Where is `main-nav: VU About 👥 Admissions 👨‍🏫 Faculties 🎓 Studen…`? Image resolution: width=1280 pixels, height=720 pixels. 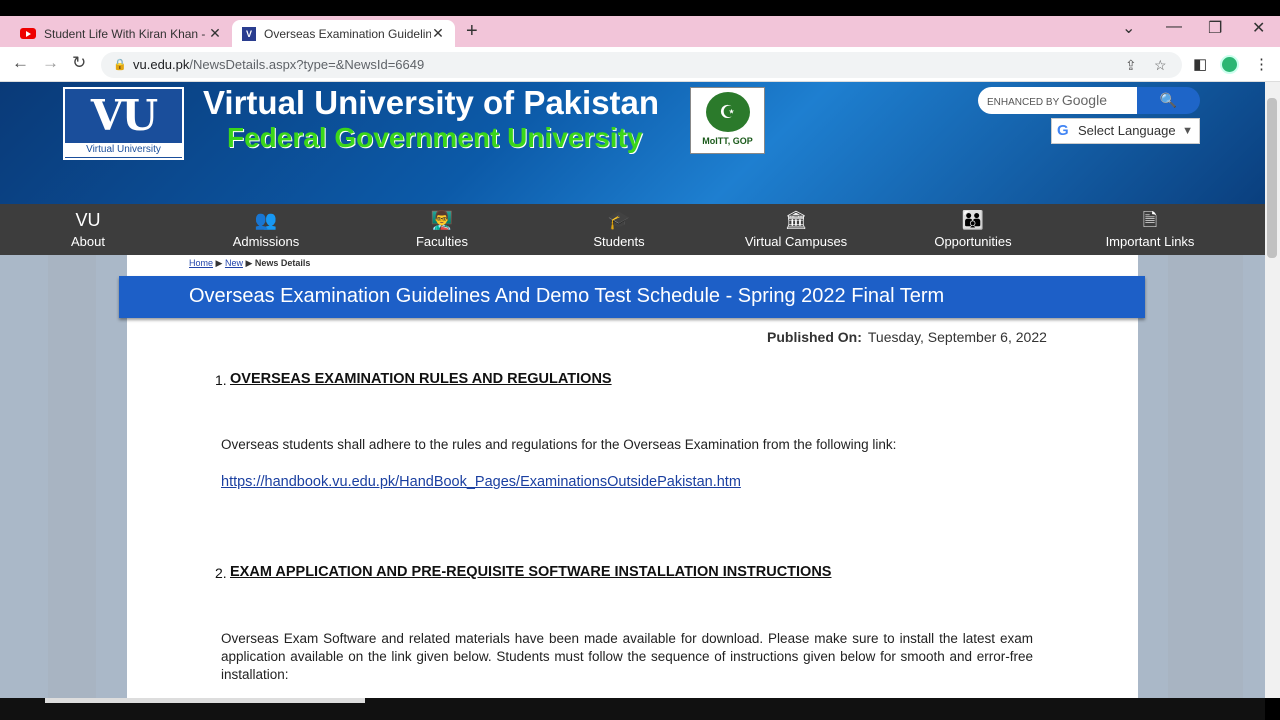 main-nav: VU About 👥 Admissions 👨‍🏫 Faculties 🎓 Studen… is located at coordinates (632, 229).